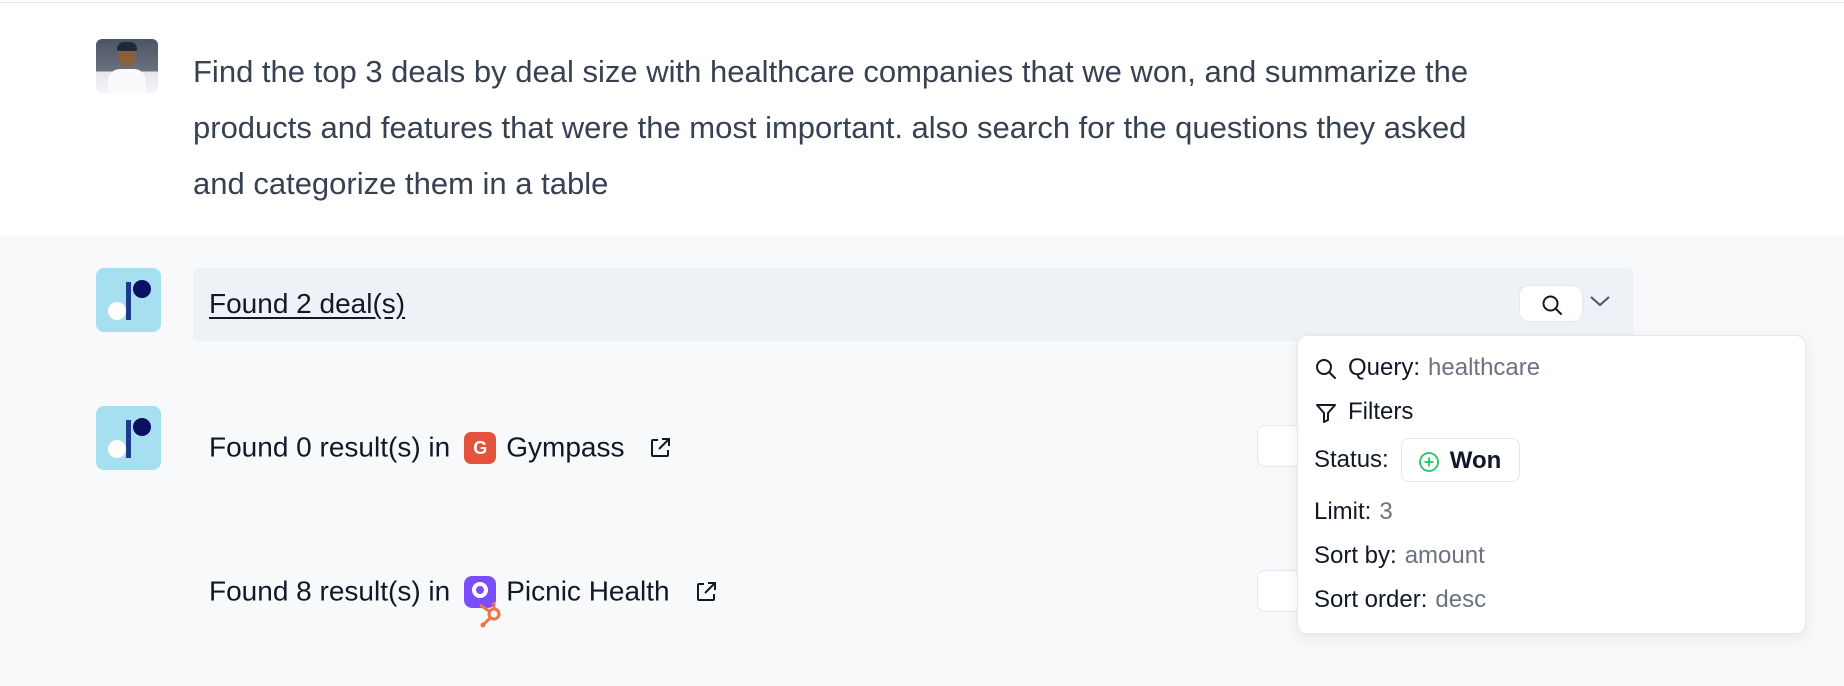 Image resolution: width=1844 pixels, height=686 pixels. I want to click on deals-title-link: Found 2 deal(s), so click(307, 304).